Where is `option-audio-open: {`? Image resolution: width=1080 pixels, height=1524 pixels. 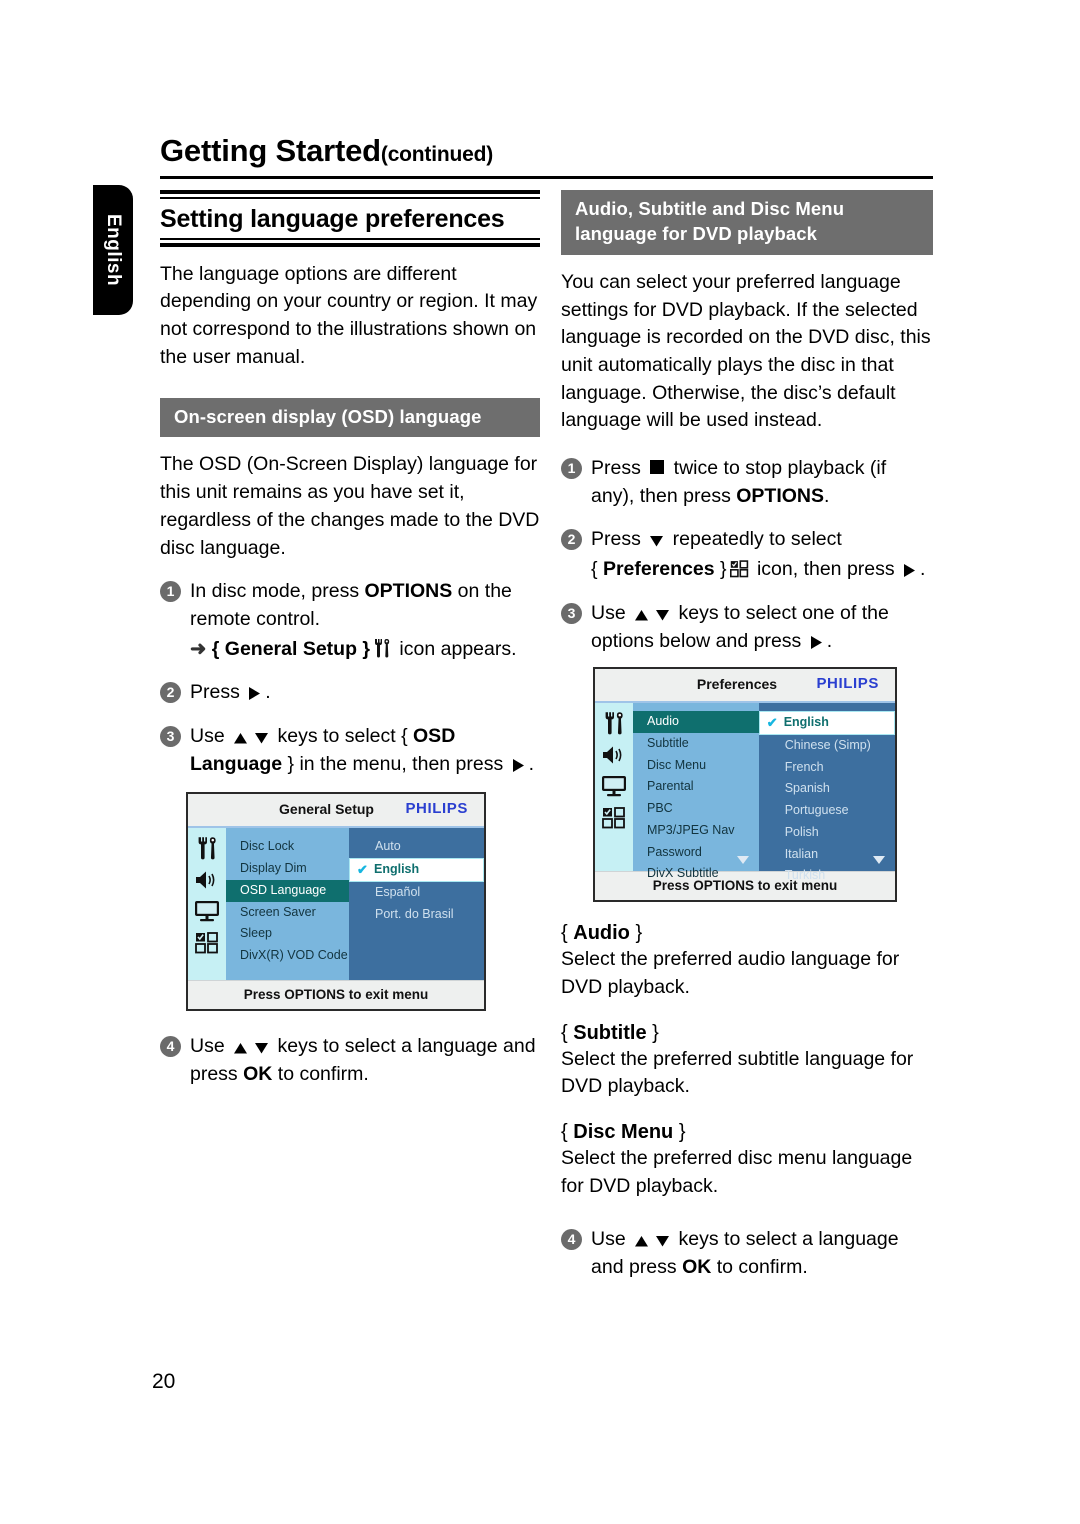
option-audio-open: { is located at coordinates (567, 933).